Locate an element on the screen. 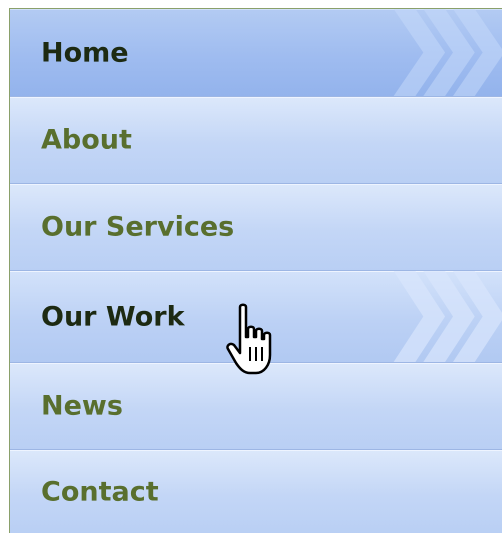 Image resolution: width=502 pixels, height=533 pixels. menu-item-label: Home is located at coordinates (85, 52).